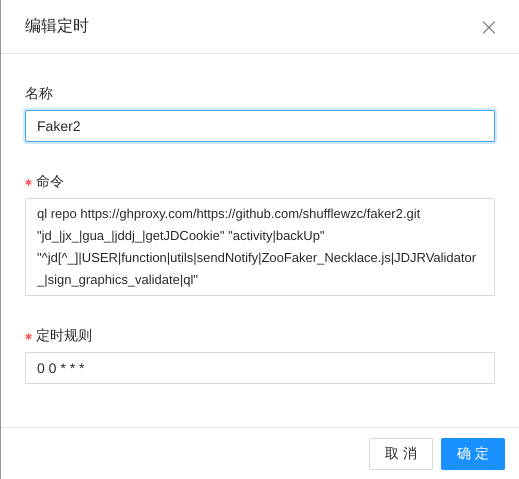  Describe the element at coordinates (260, 368) in the screenshot. I see `input-field: 0 0 * * *` at that location.